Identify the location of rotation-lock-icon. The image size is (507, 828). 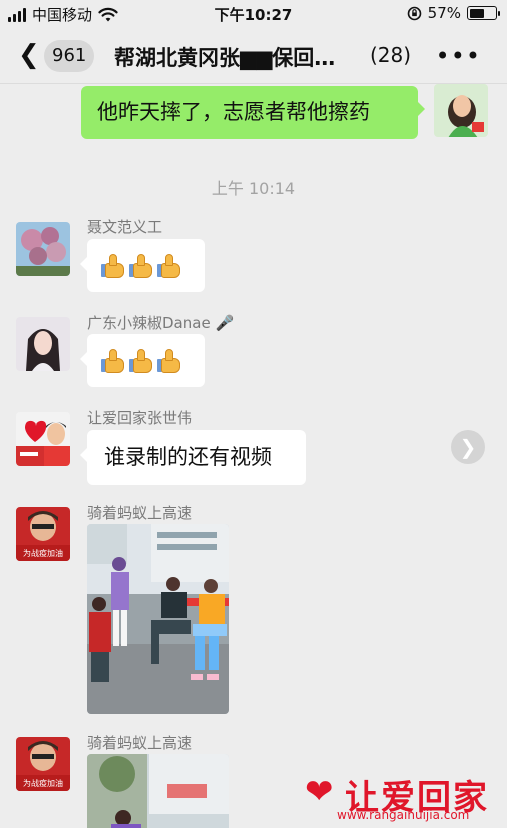
(414, 13).